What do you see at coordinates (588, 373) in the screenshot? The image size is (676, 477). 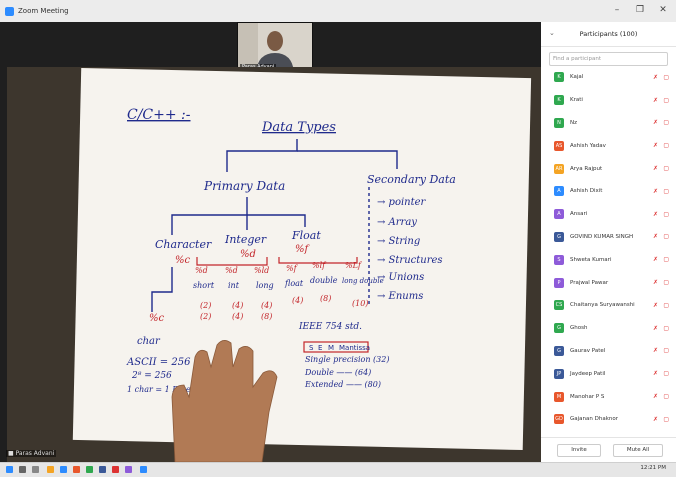 I see `participant-name: Jaydeep Patil` at bounding box center [588, 373].